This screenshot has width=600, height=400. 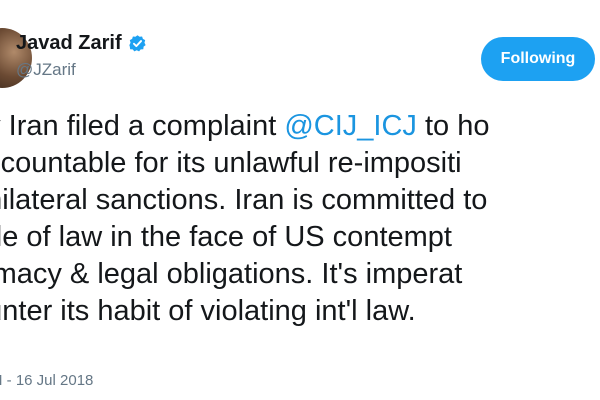 I want to click on tweet-line: accountable for its unlawful re-impositi, so click(x=300, y=163).